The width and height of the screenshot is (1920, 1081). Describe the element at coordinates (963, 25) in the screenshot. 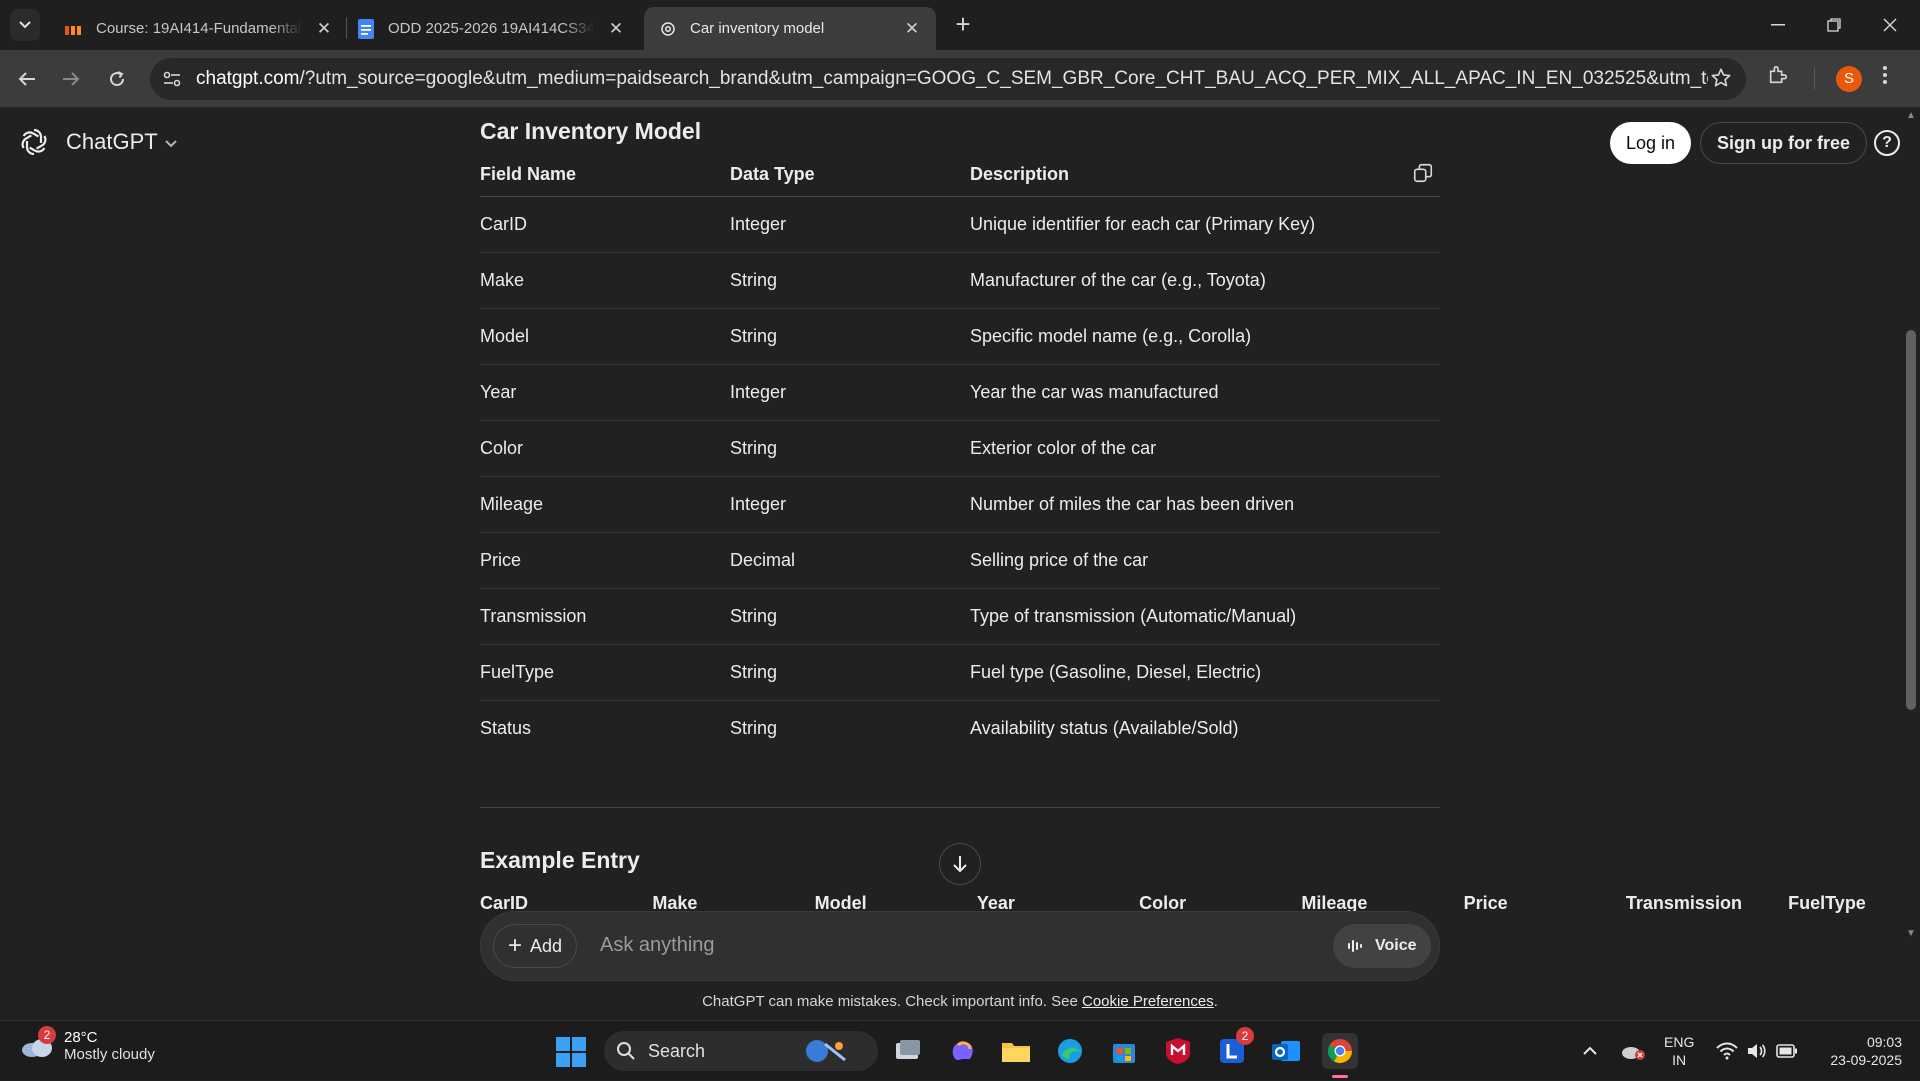

I see `new-tab-button: +` at that location.